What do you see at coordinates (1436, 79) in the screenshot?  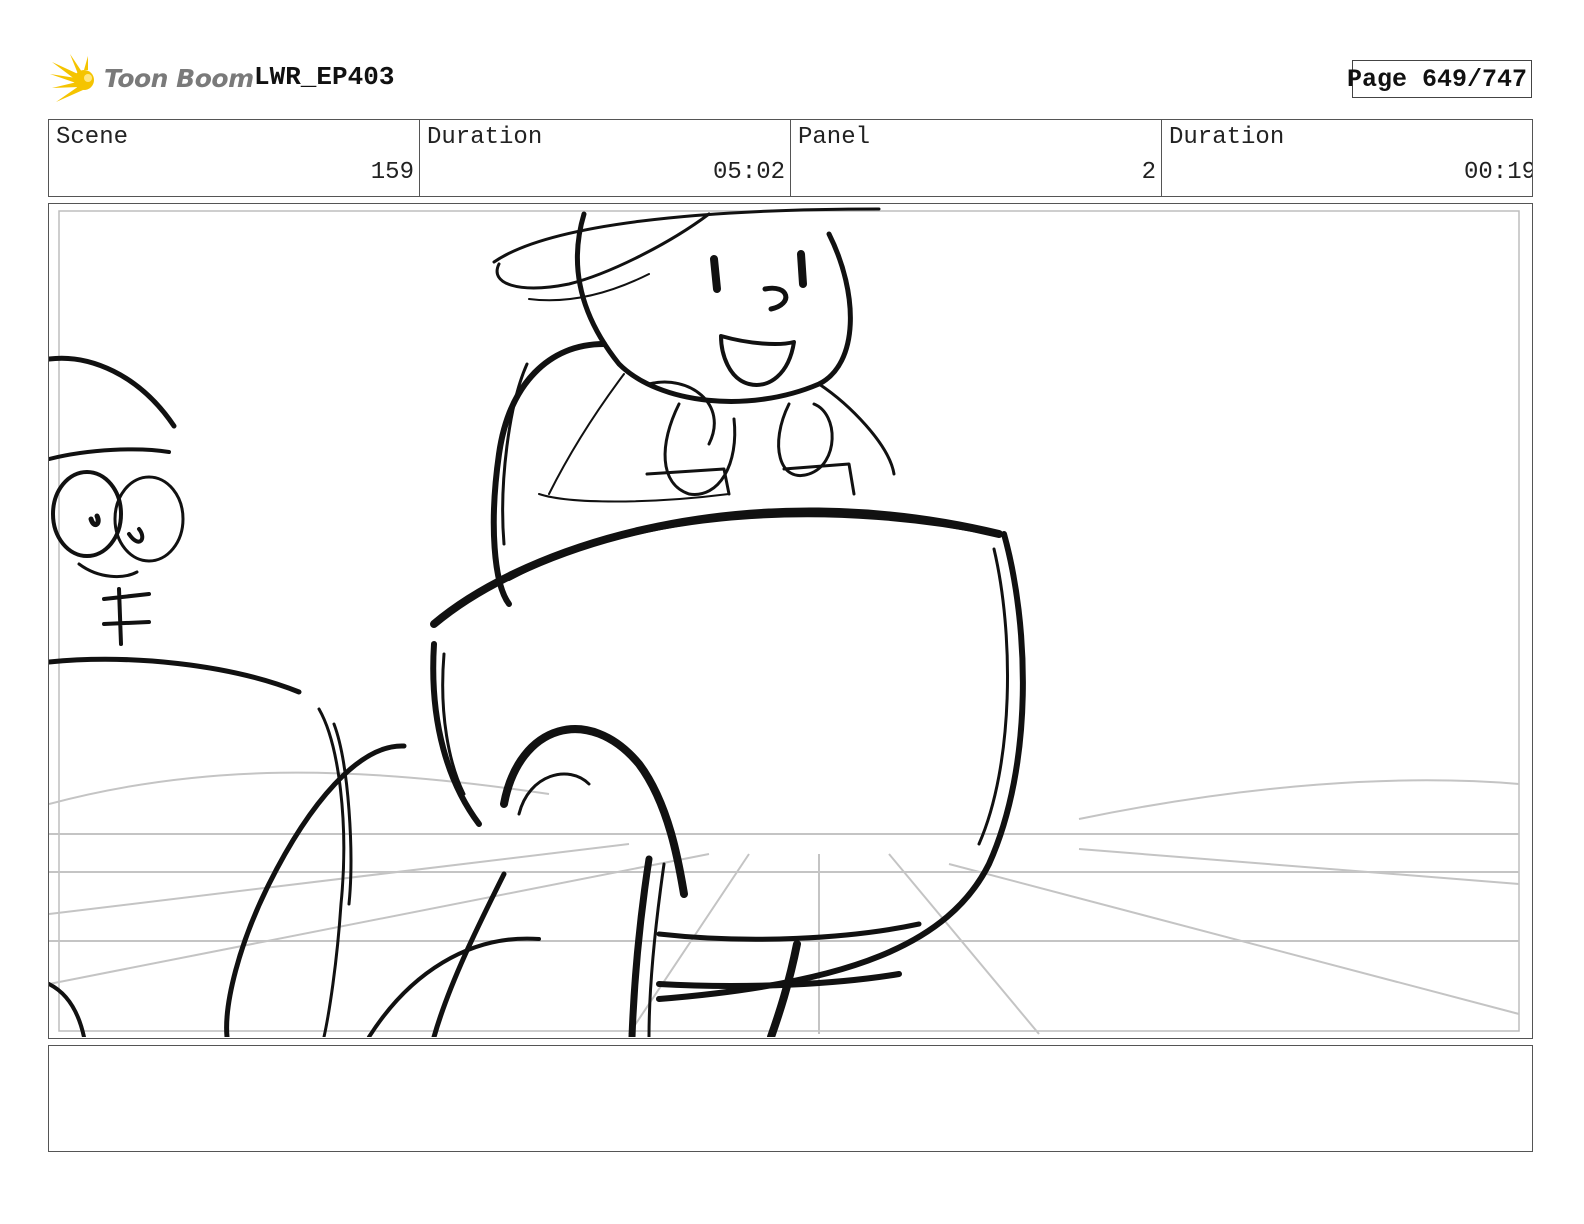 I see `page-label: Page 649/747` at bounding box center [1436, 79].